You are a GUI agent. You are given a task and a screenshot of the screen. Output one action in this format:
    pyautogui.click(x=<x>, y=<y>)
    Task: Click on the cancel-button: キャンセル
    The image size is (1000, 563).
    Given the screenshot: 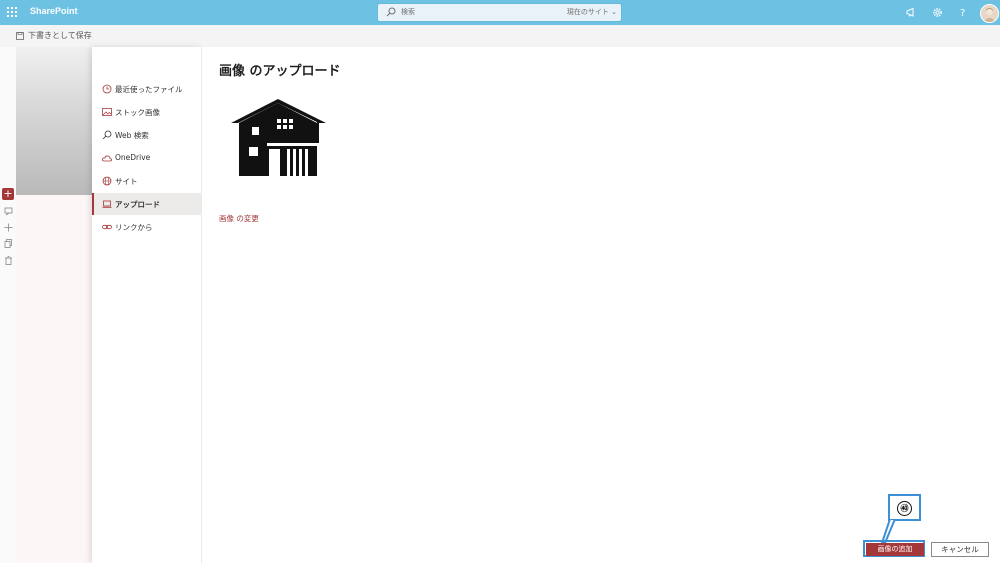 What is the action you would take?
    pyautogui.click(x=960, y=549)
    